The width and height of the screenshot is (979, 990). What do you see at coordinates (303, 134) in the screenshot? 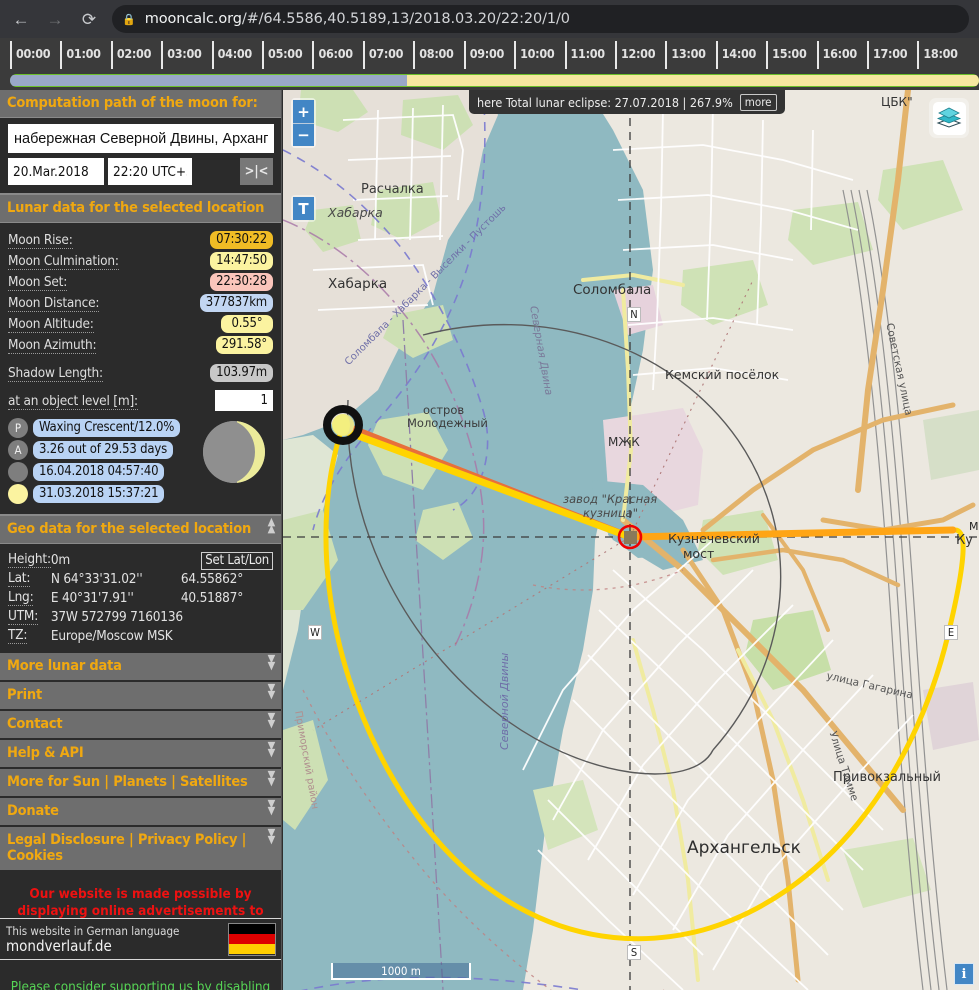
I see `zoom-out-button: −` at bounding box center [303, 134].